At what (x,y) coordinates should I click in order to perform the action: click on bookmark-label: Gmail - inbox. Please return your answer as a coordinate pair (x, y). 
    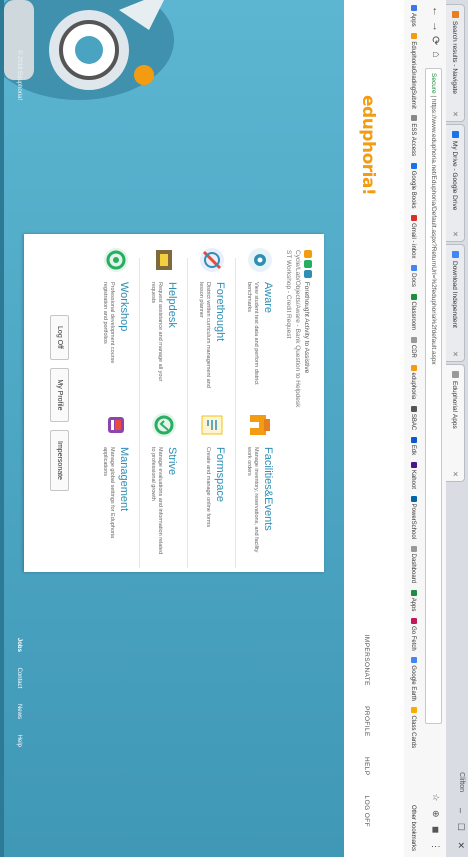
    Looking at the image, I should click on (413, 241).